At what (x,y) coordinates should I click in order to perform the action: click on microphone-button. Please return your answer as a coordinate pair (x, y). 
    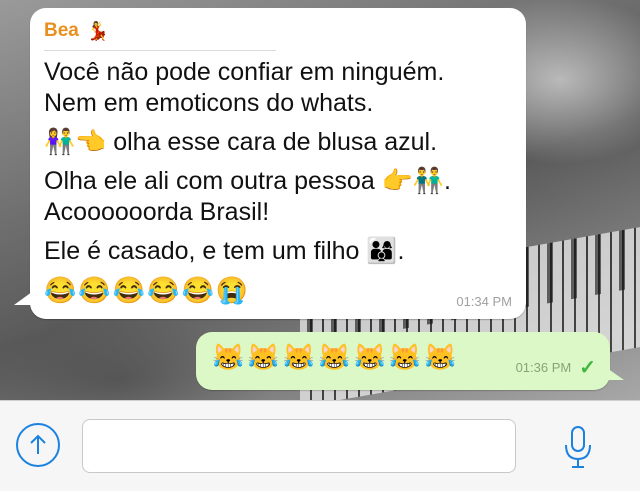
    Looking at the image, I should click on (578, 447).